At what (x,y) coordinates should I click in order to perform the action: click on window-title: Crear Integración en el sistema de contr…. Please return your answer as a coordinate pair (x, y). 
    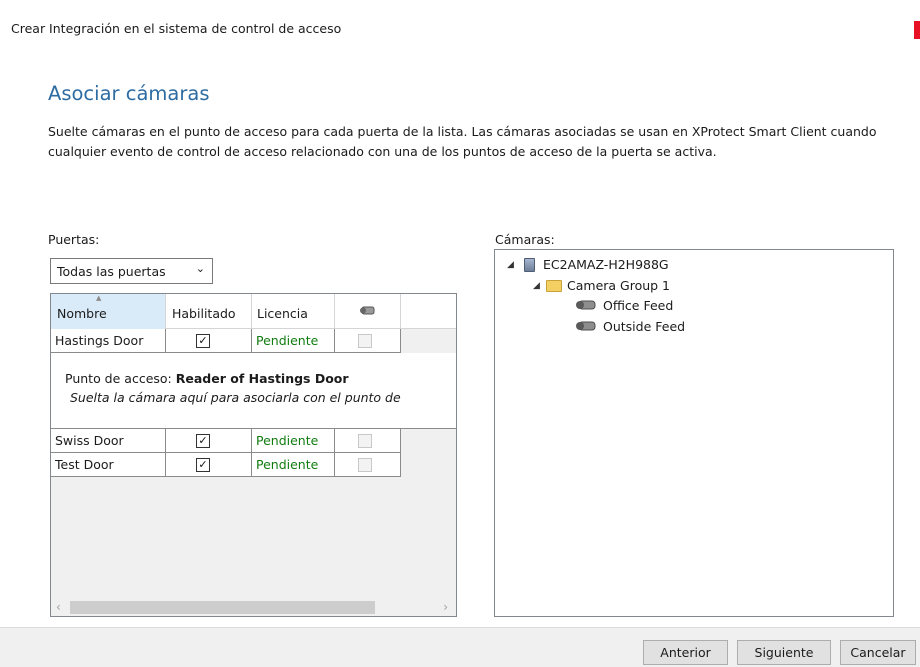
    Looking at the image, I should click on (176, 28).